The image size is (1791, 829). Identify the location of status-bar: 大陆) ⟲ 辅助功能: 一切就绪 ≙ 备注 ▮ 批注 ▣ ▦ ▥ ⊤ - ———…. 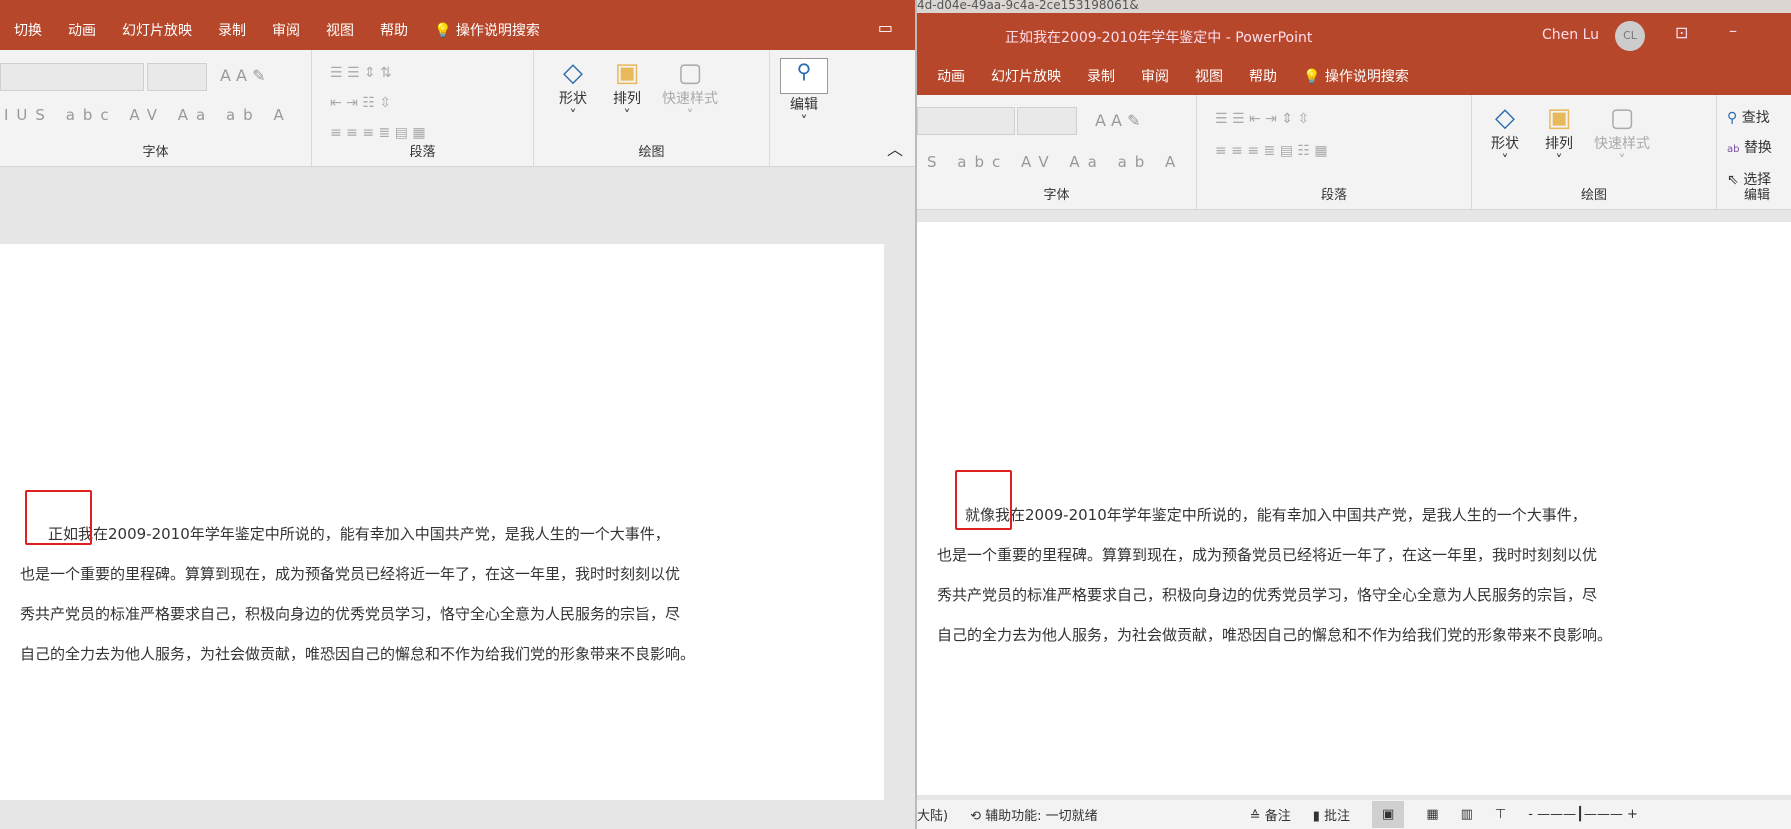
(1354, 814).